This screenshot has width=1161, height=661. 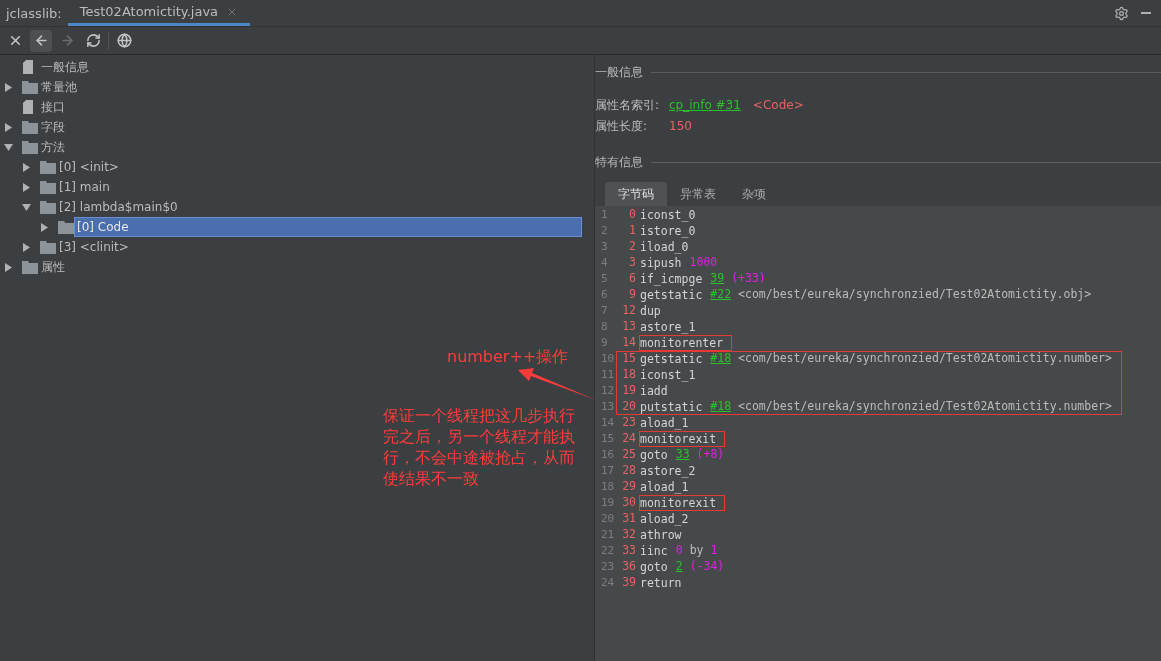 I want to click on line-number: 2, so click(x=604, y=230).